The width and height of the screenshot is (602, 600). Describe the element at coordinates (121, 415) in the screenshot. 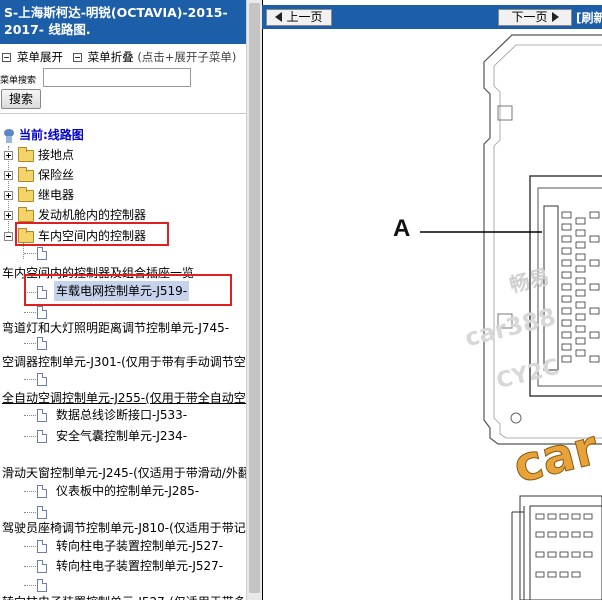

I see `item-j533: 数据总线诊断接口-J533-` at that location.